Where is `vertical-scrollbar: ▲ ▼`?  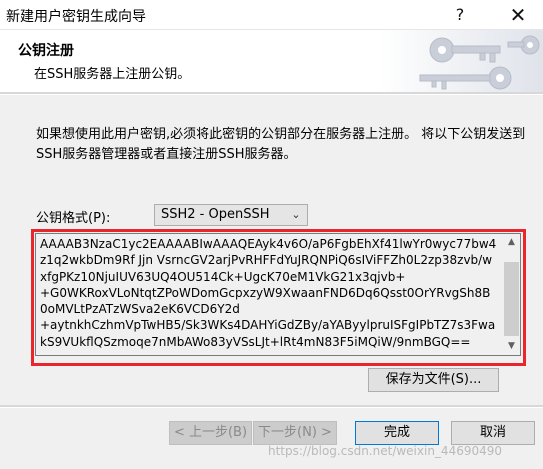 vertical-scrollbar: ▲ ▼ is located at coordinates (511, 294).